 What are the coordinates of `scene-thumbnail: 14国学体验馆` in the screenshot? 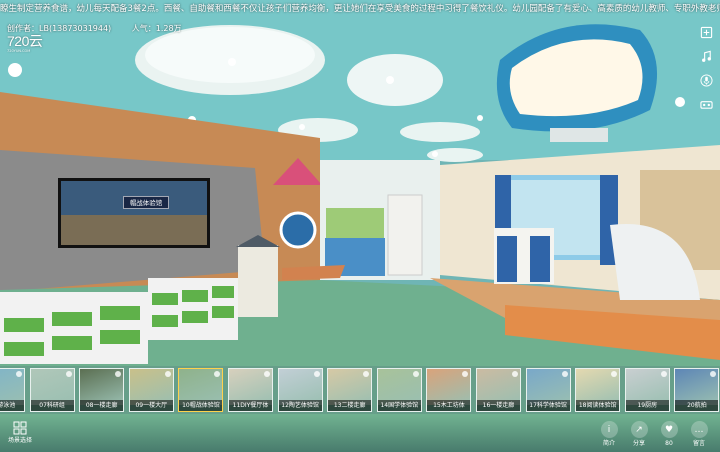 It's located at (399, 390).